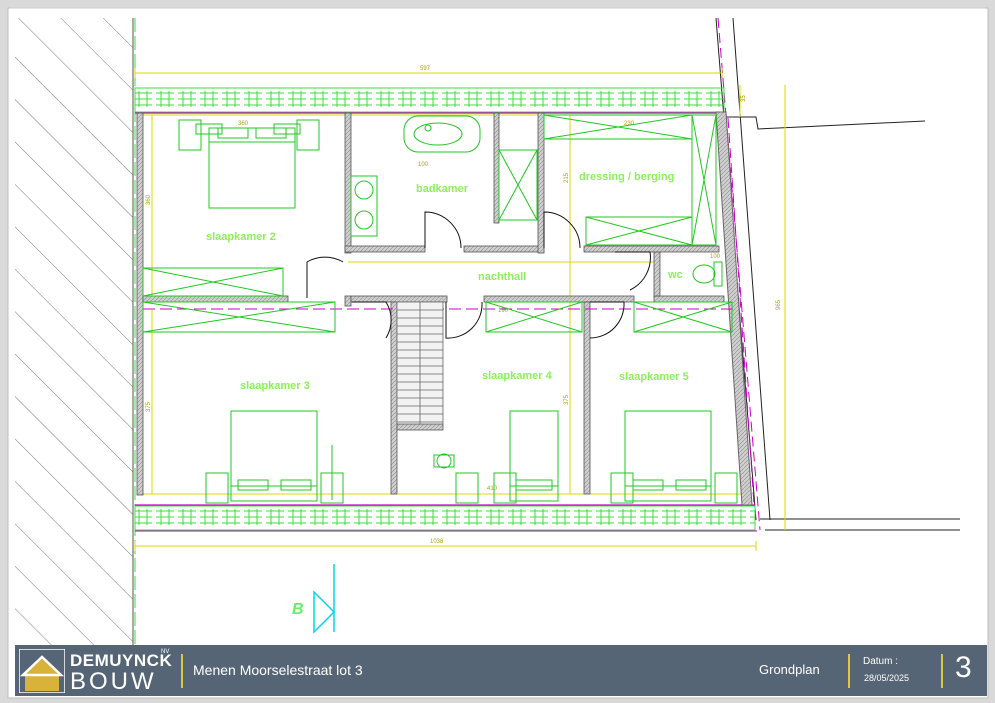 The width and height of the screenshot is (995, 703). I want to click on svg-text: 410, so click(492, 489).